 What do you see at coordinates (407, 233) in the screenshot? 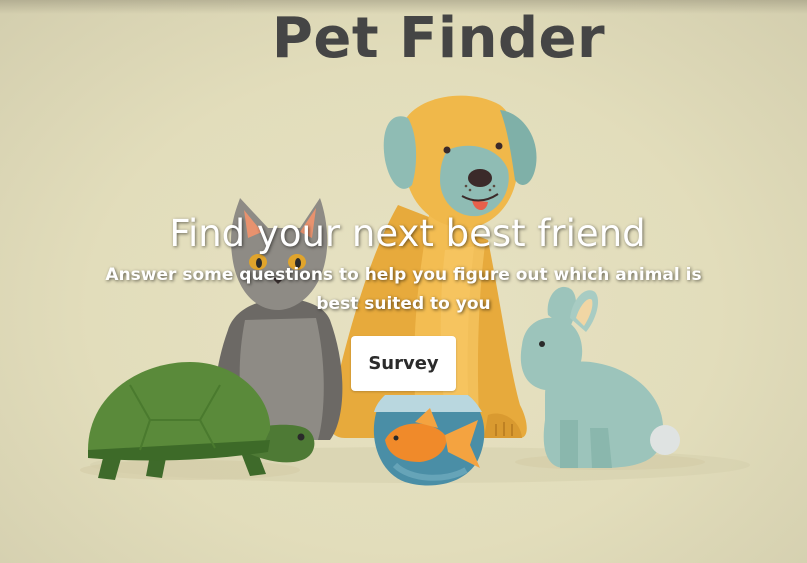
I see `hero-heading: Find your next best friend` at bounding box center [407, 233].